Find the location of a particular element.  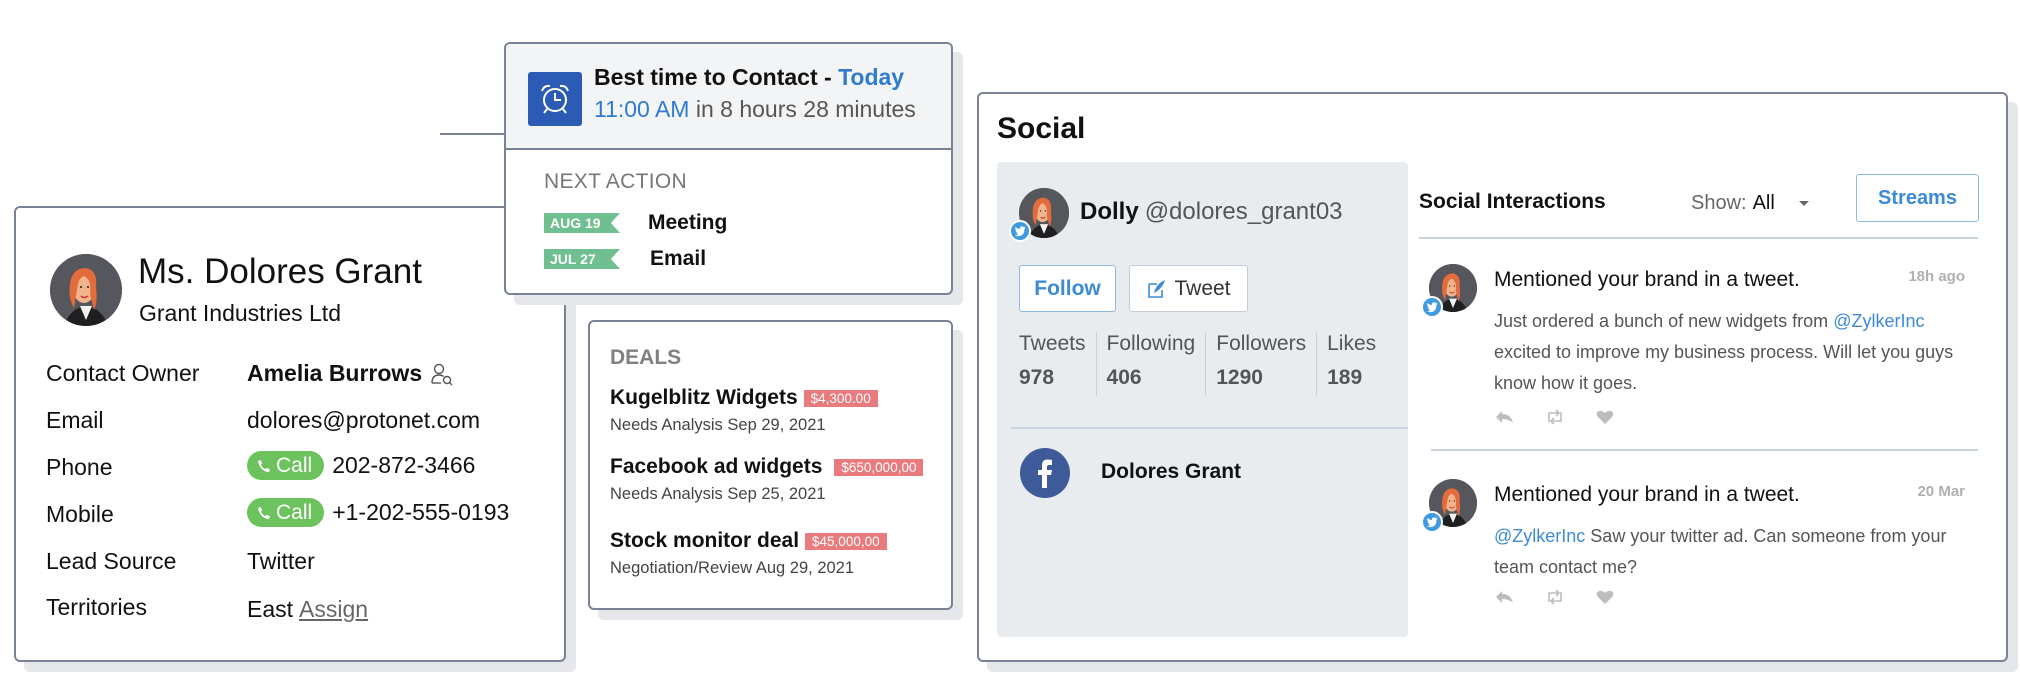

stat-value: 978 is located at coordinates (1037, 377).